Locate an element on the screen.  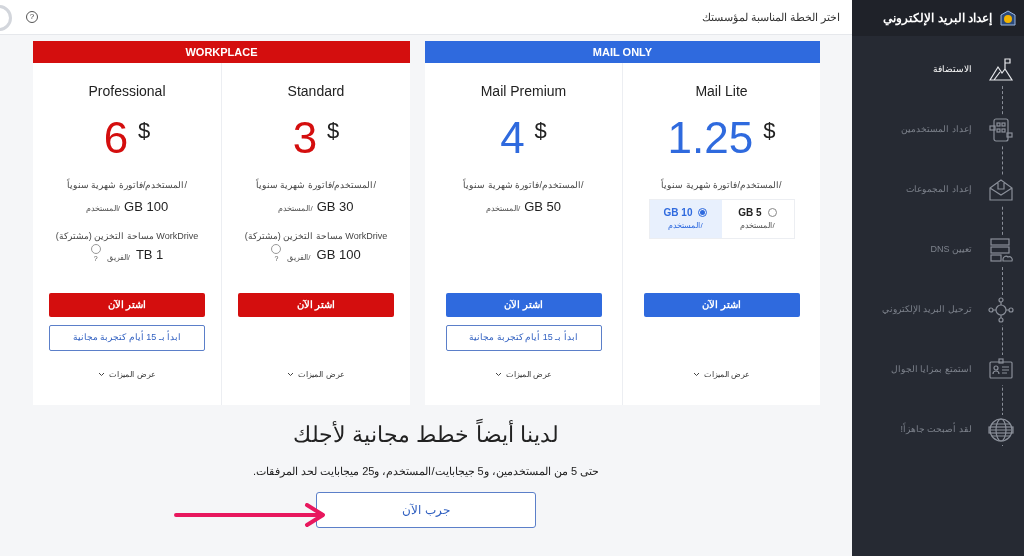
page-title: اختر الخطة المناسبة لمؤسستك is located at coordinates (770, 17).